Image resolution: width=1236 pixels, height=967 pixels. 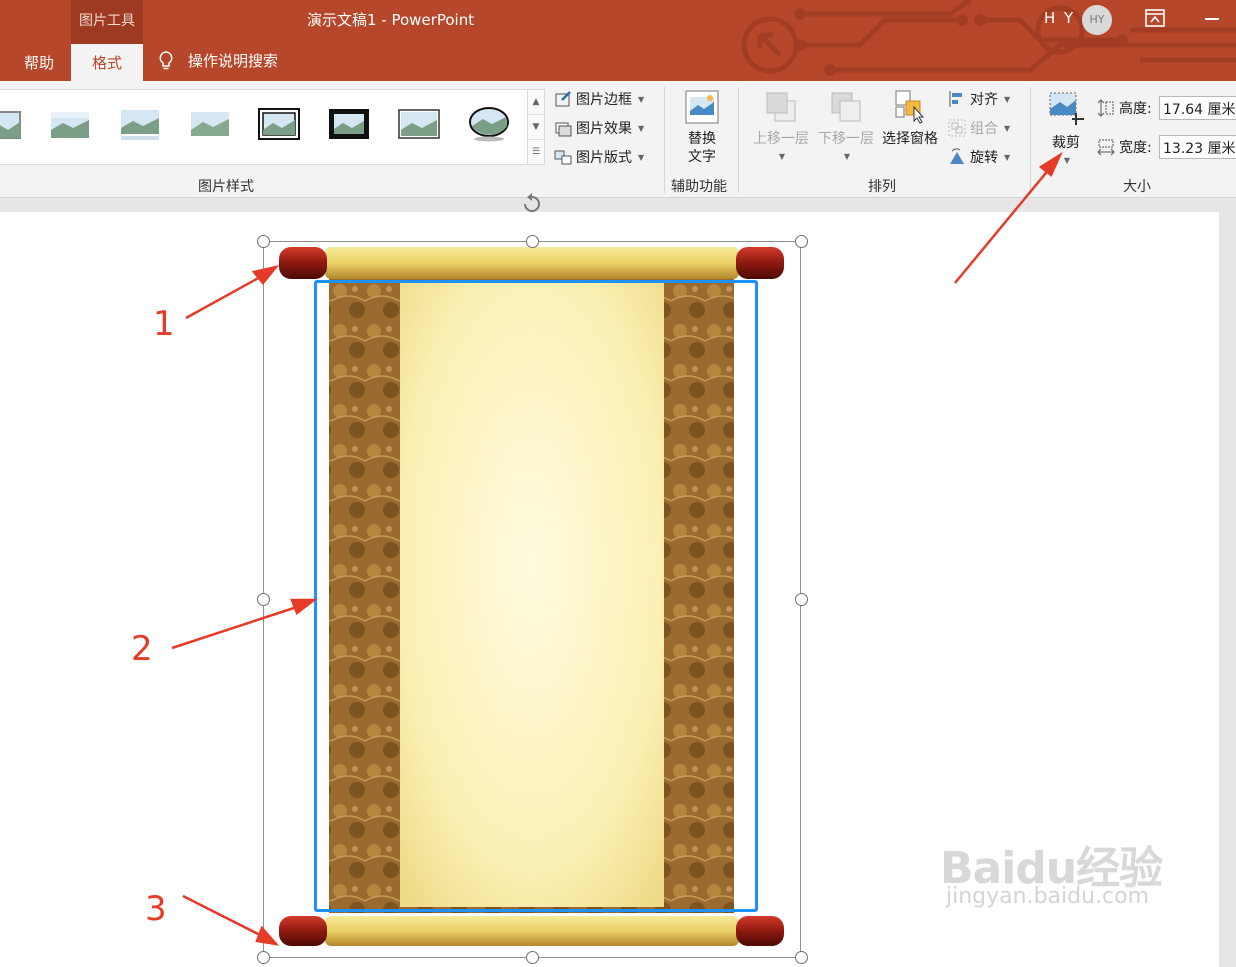 I want to click on rotate-label: 旋转, so click(x=984, y=158).